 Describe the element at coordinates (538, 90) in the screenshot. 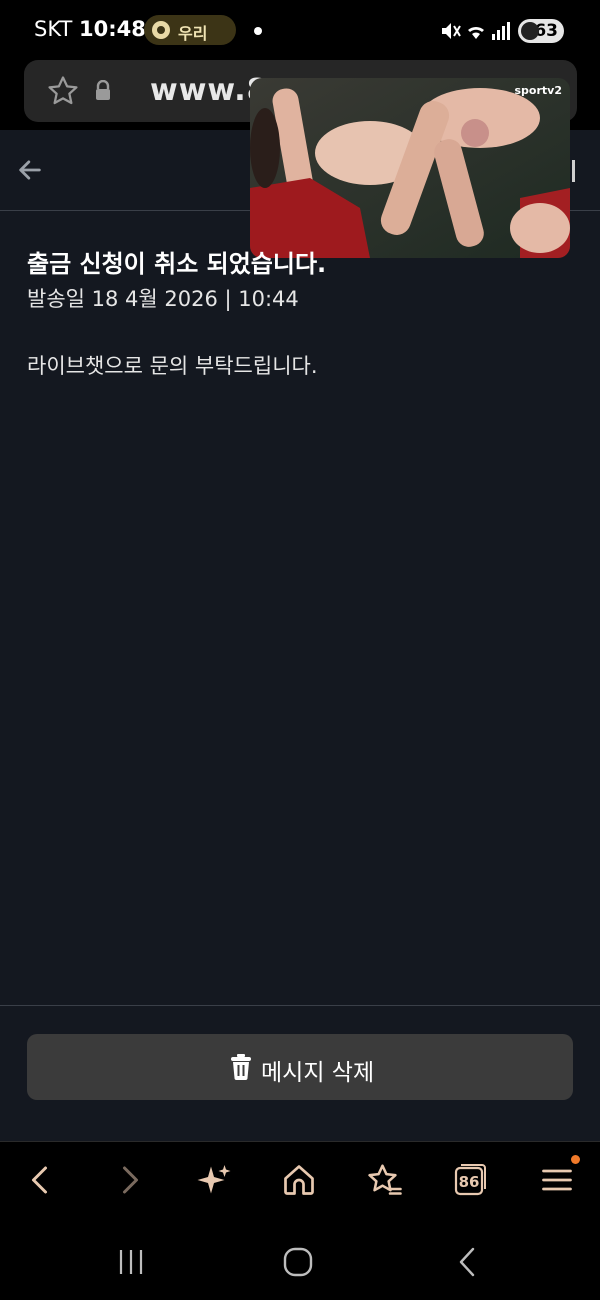

I see `broadcaster-logo: sportv2` at that location.